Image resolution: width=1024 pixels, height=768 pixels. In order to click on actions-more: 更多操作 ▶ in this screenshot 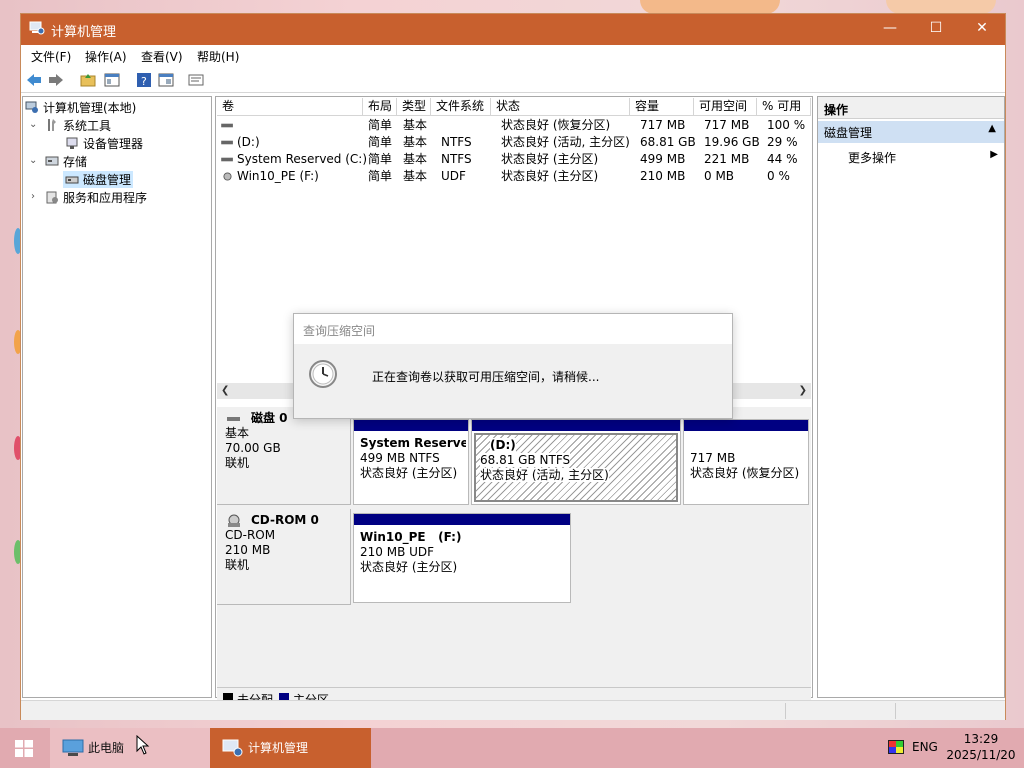, I will do `click(911, 157)`.